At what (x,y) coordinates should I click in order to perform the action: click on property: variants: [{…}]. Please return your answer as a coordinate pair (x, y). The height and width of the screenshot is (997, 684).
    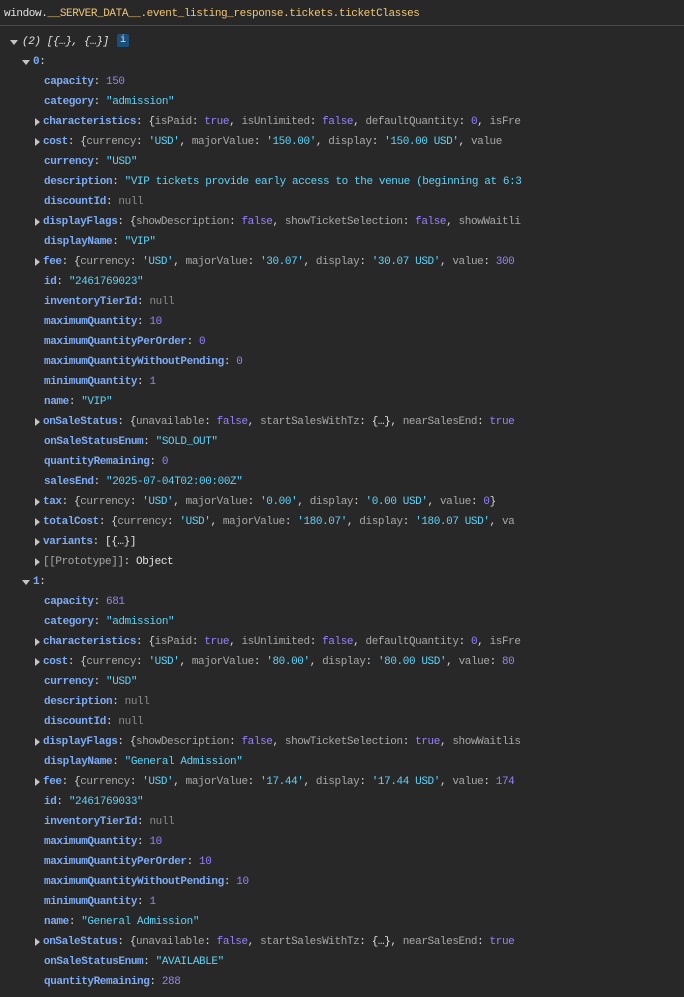
    Looking at the image, I should click on (89, 542).